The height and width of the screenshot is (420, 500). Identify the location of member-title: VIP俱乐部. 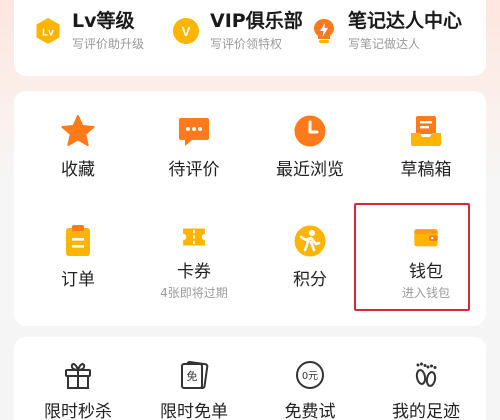
(256, 21).